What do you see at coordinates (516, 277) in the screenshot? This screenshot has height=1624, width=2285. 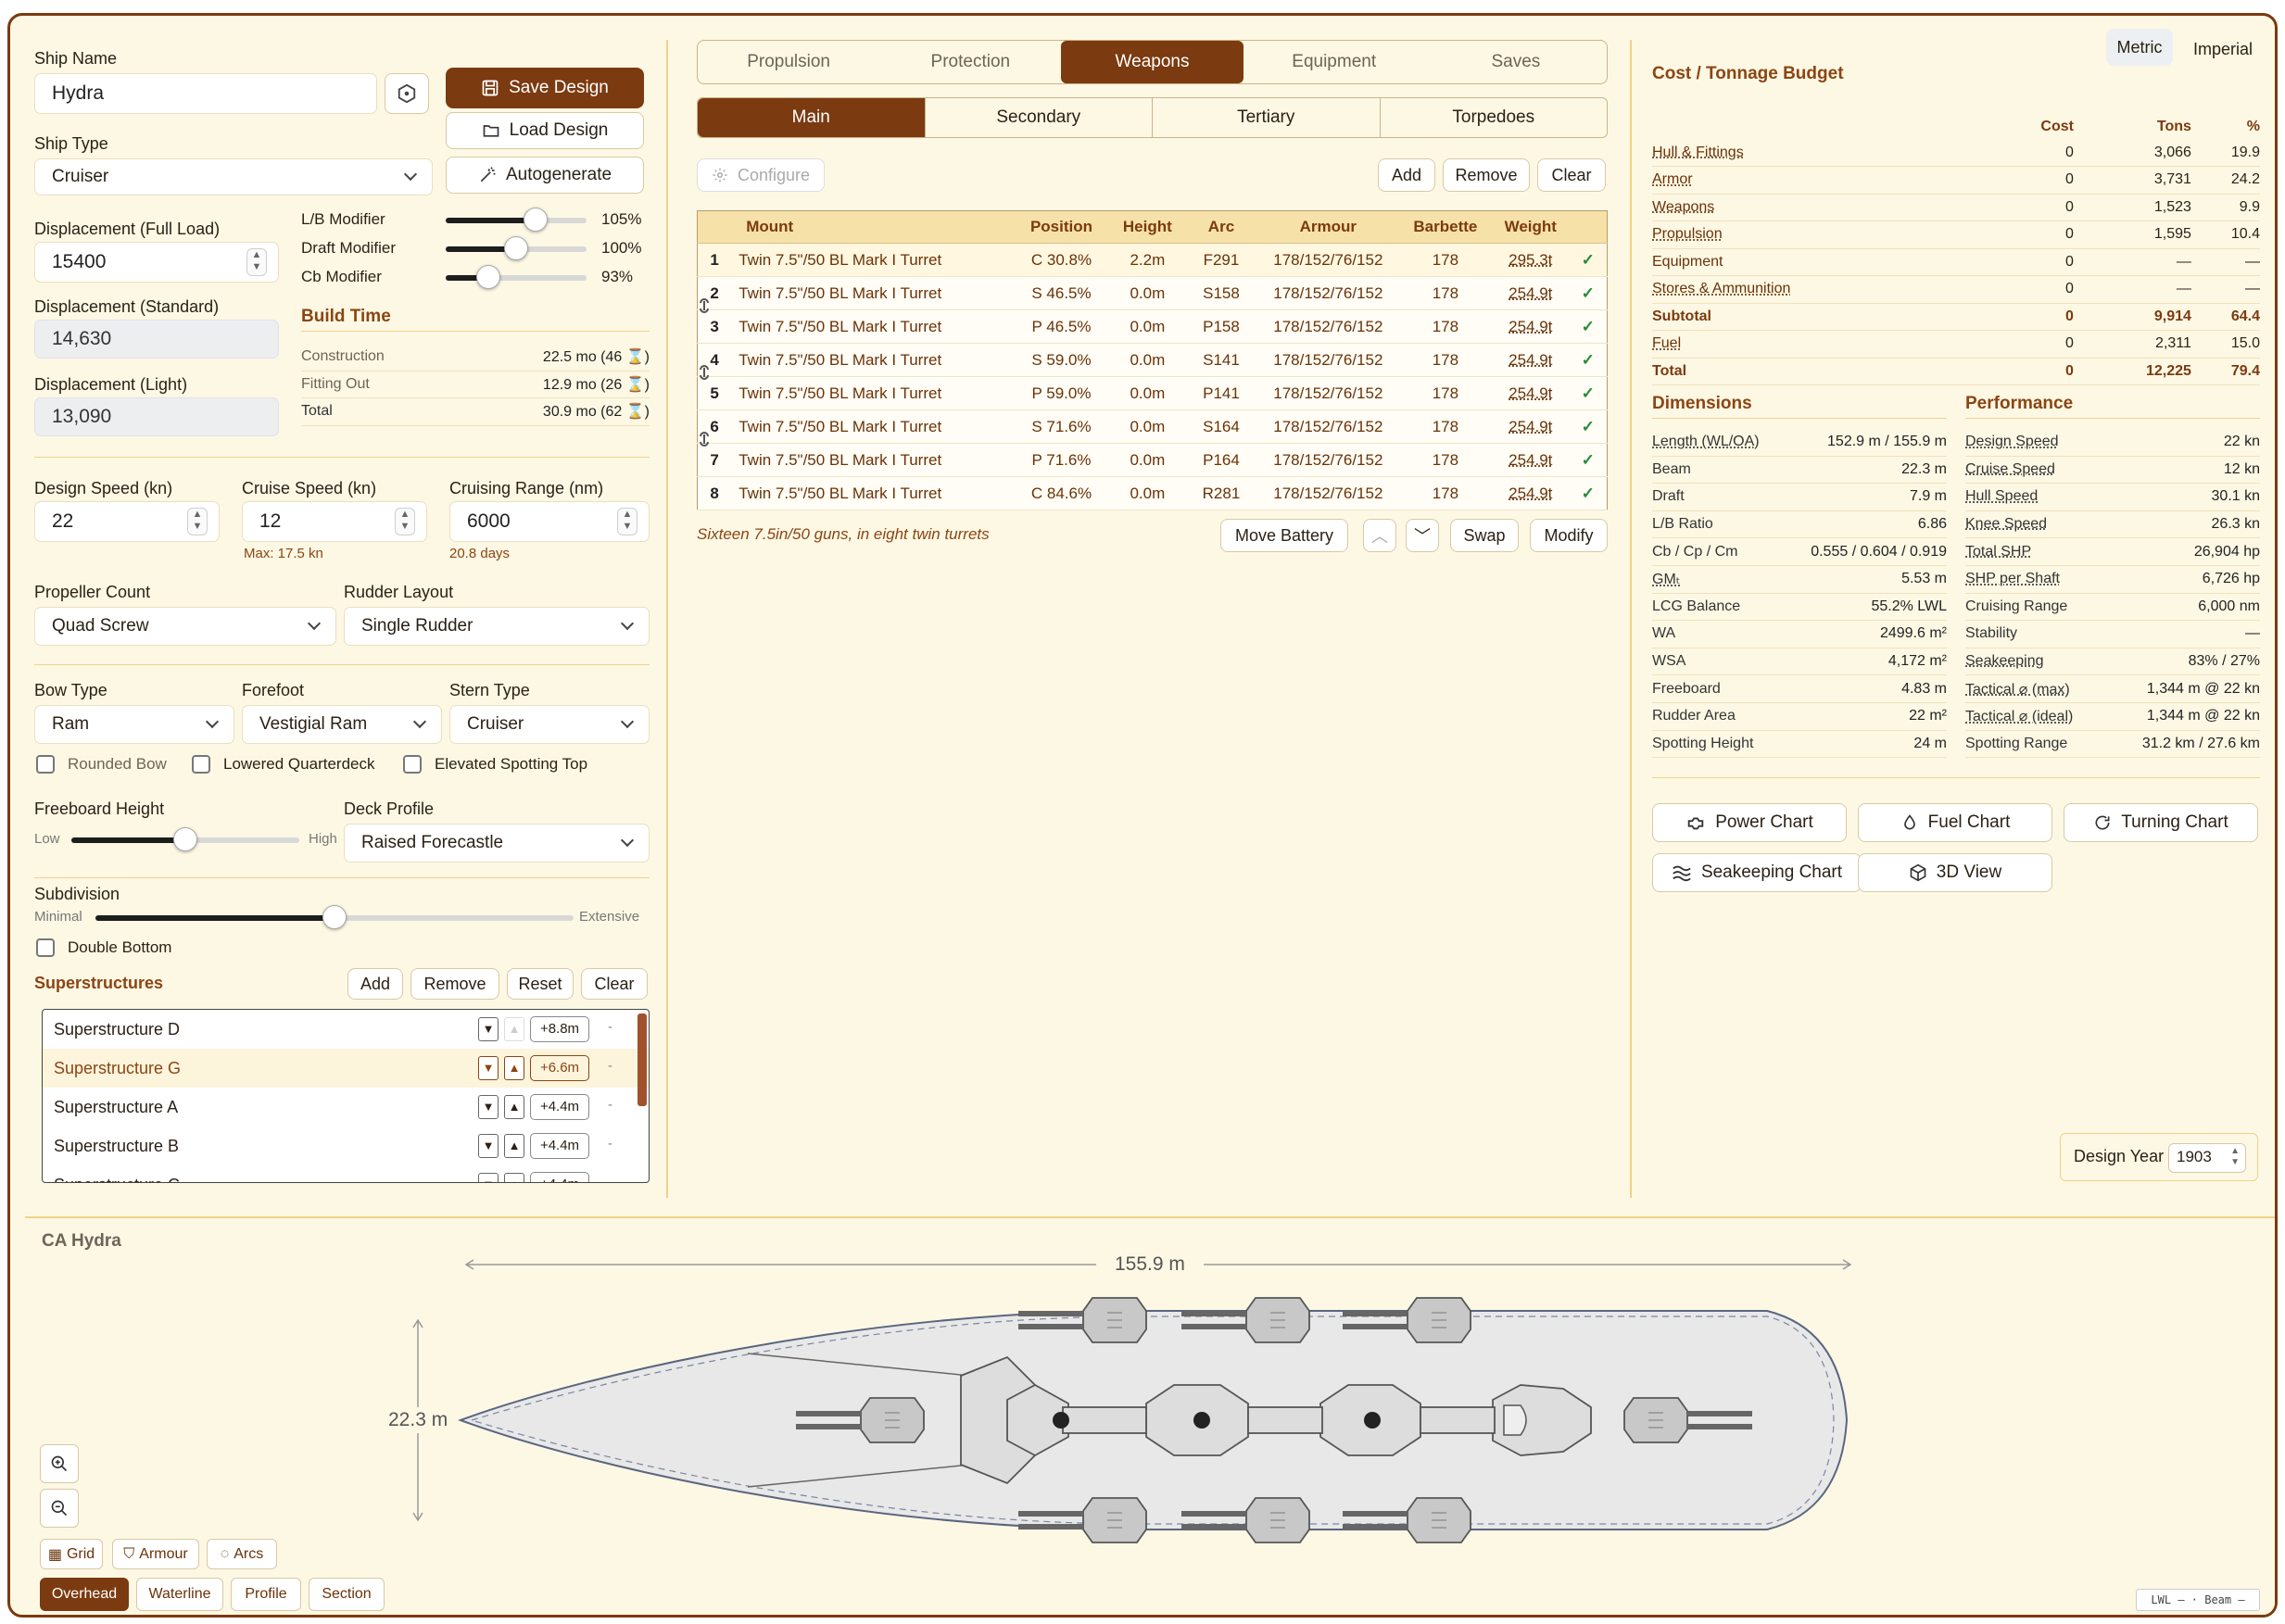 I see `cb-modifier-slider` at bounding box center [516, 277].